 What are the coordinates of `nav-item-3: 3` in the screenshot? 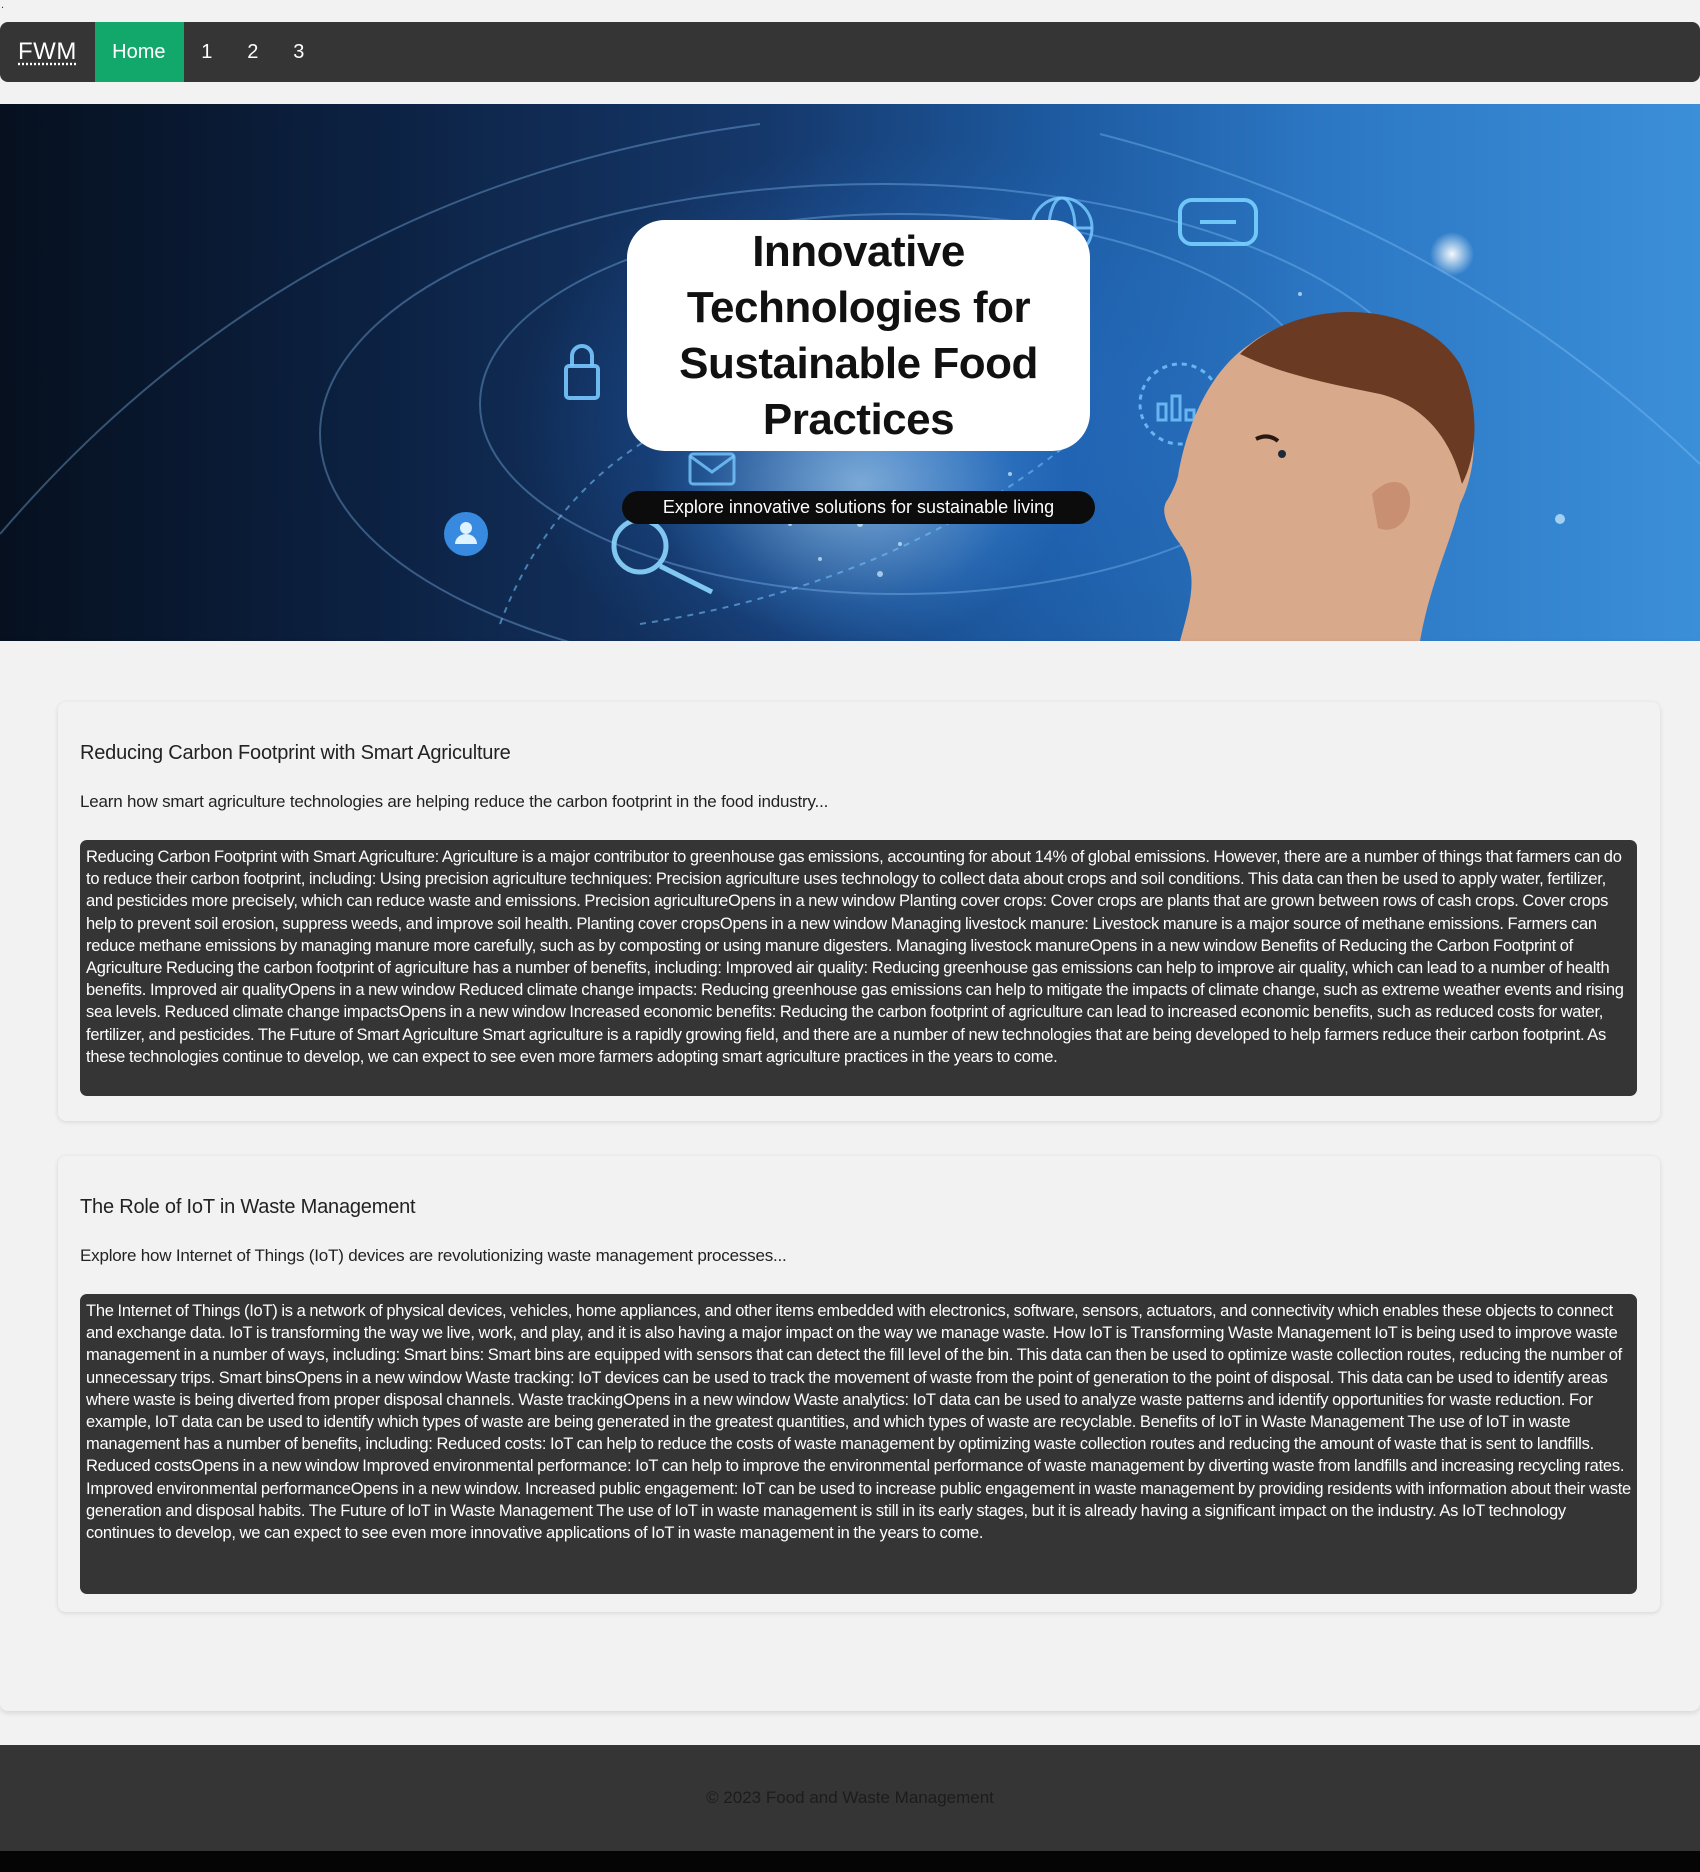 It's located at (299, 52).